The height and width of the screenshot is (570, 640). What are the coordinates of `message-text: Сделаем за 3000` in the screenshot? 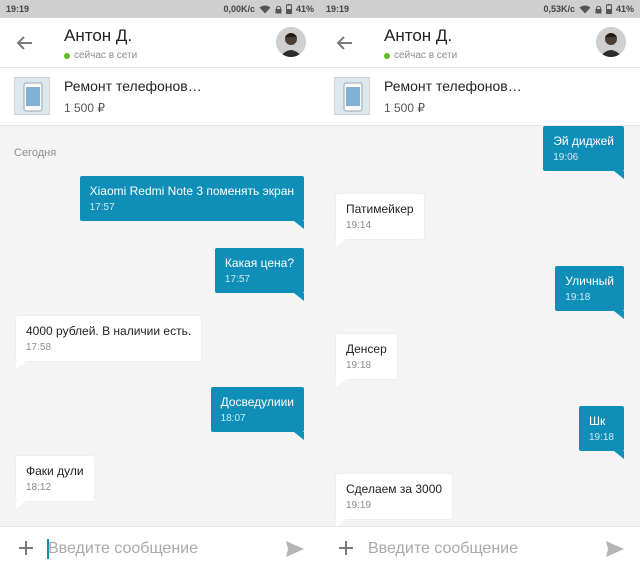 It's located at (394, 489).